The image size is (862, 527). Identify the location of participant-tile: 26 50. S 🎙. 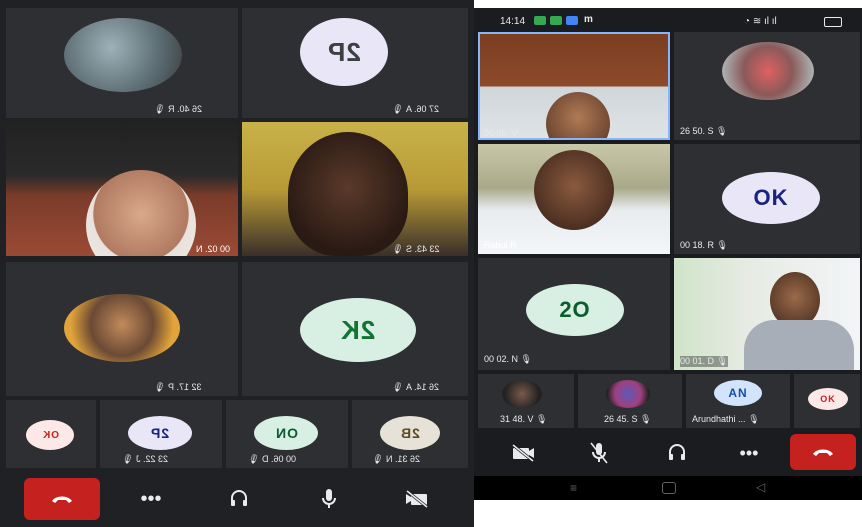
(767, 86).